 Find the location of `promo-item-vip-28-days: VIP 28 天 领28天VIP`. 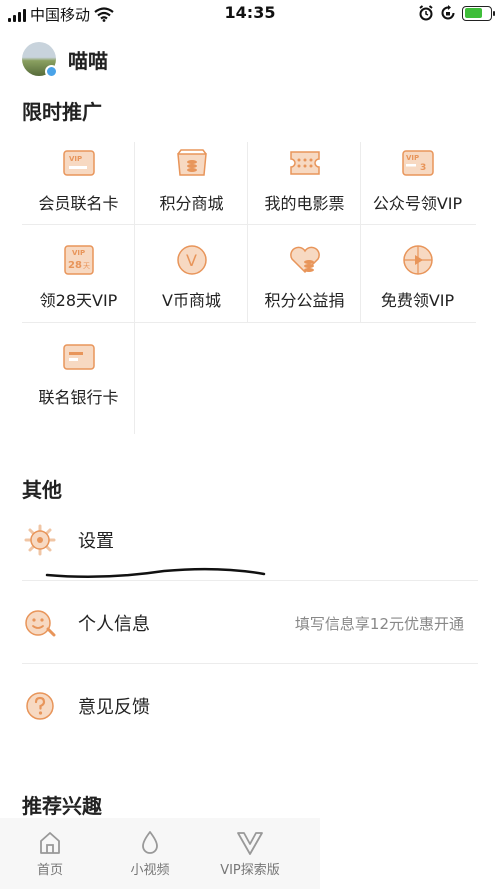

promo-item-vip-28-days: VIP 28 天 领28天VIP is located at coordinates (78, 287).